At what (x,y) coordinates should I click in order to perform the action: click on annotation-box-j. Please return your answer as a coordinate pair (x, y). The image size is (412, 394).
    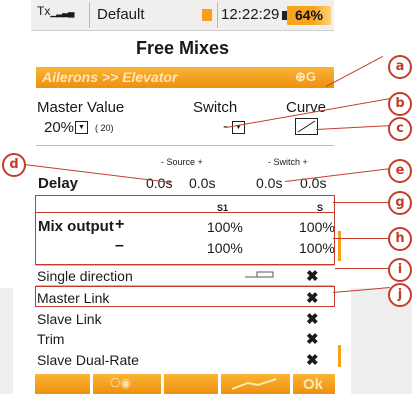
    Looking at the image, I should click on (185, 296).